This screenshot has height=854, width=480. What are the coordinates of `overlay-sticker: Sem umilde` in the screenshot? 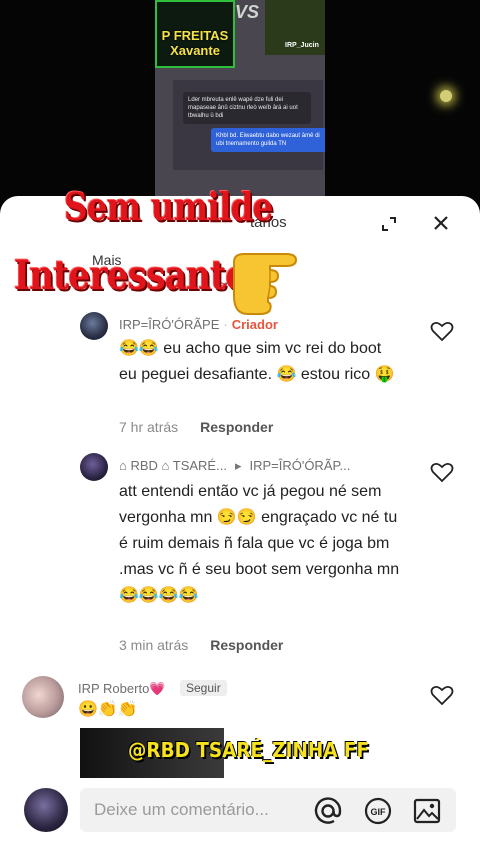 It's located at (168, 206).